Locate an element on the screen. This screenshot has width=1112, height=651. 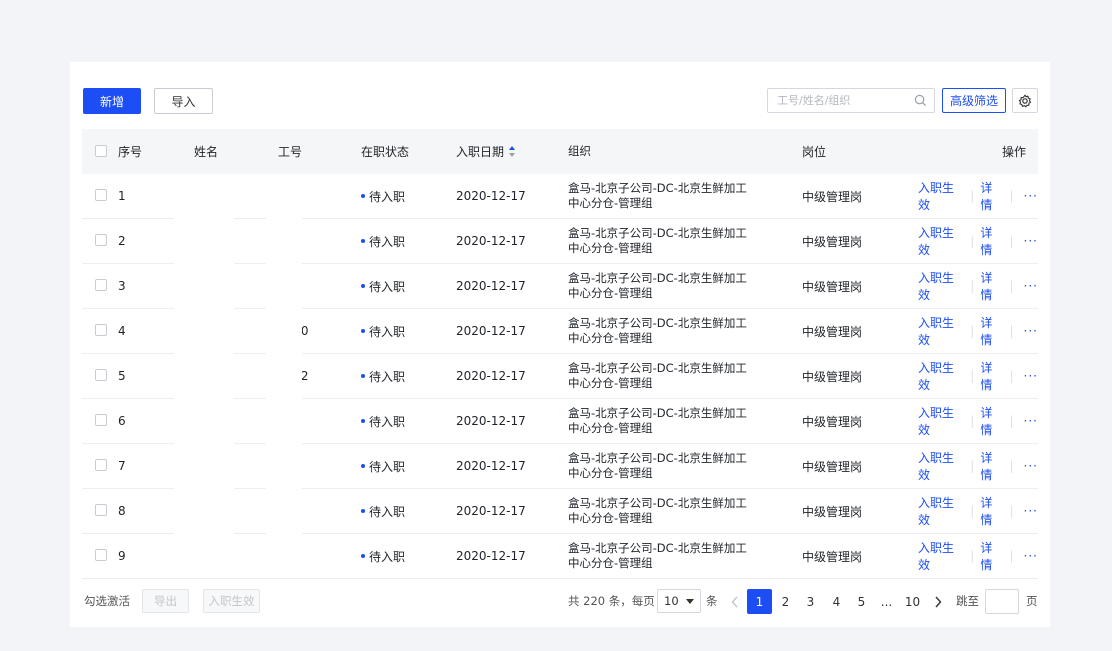
page-size-select: 10 is located at coordinates (679, 601).